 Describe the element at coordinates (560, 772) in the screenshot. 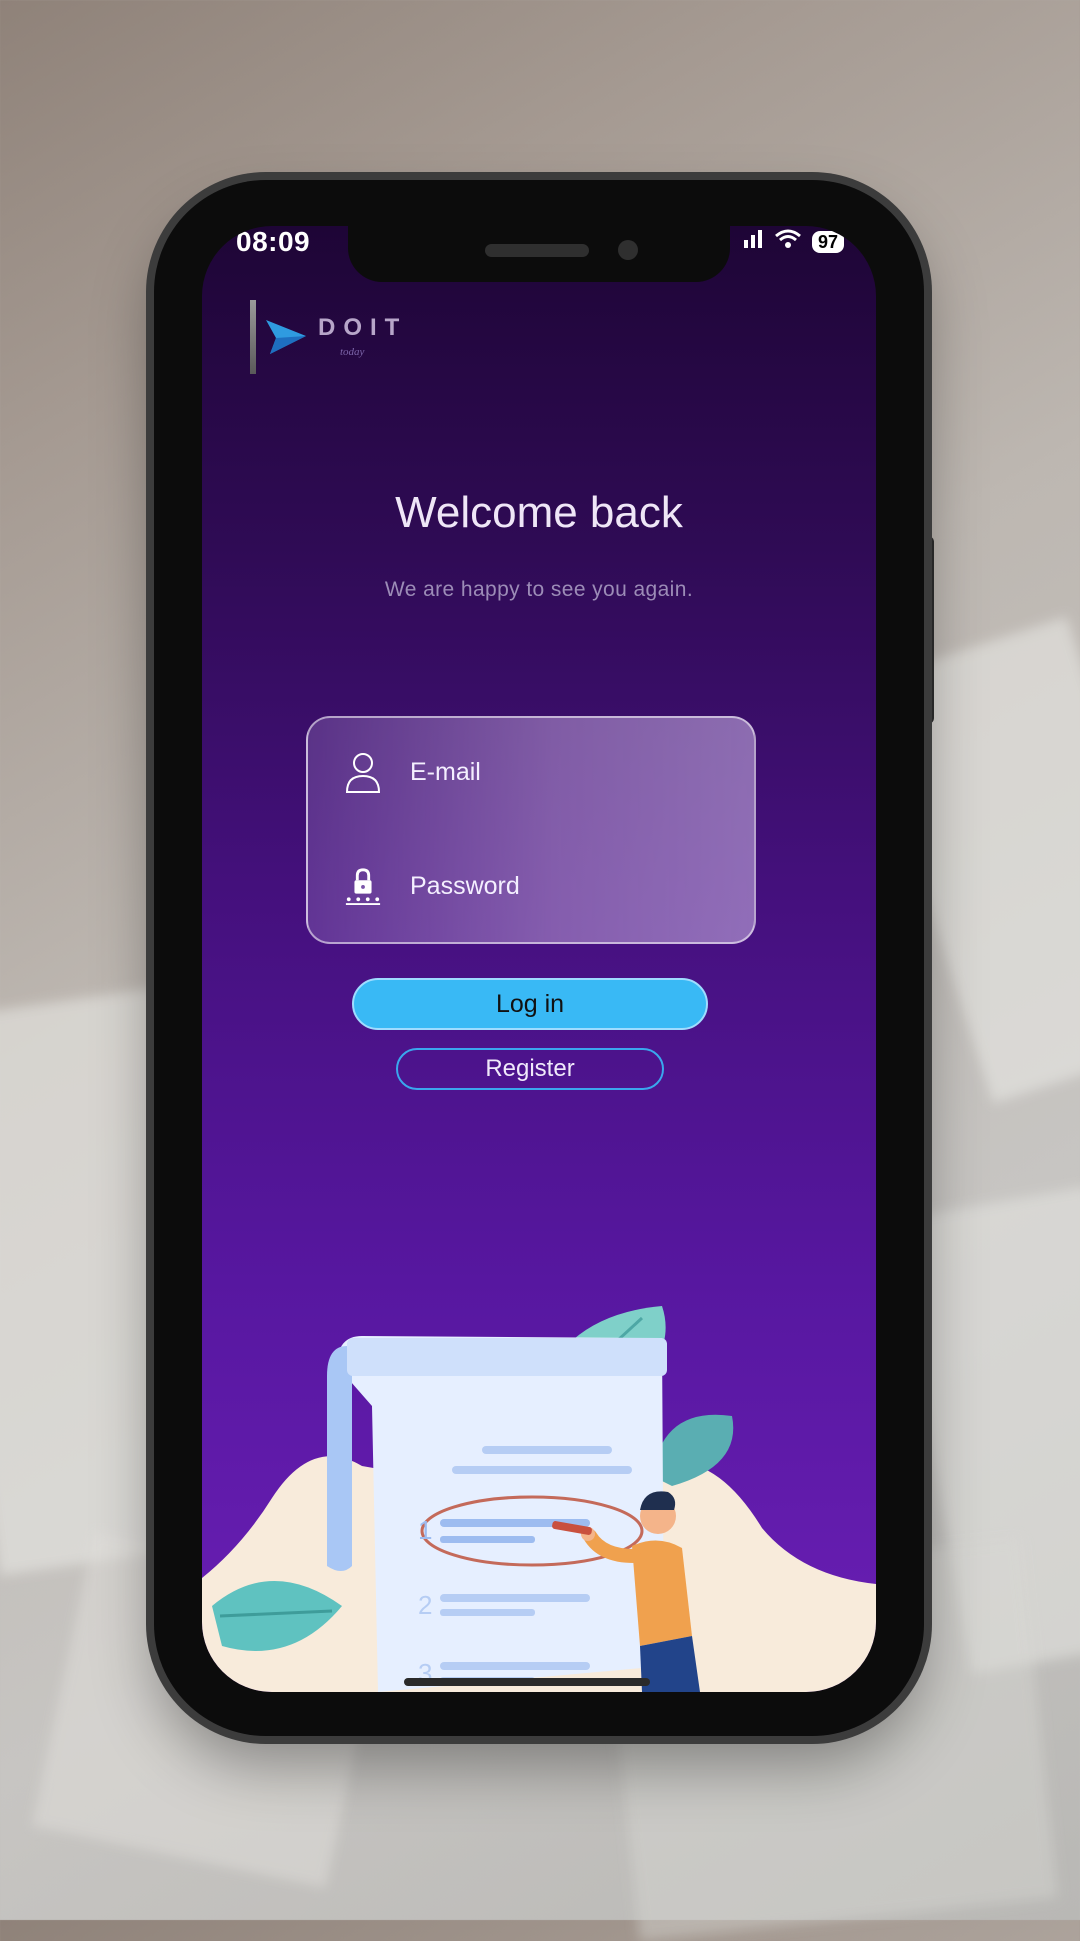

I see `email-input` at that location.